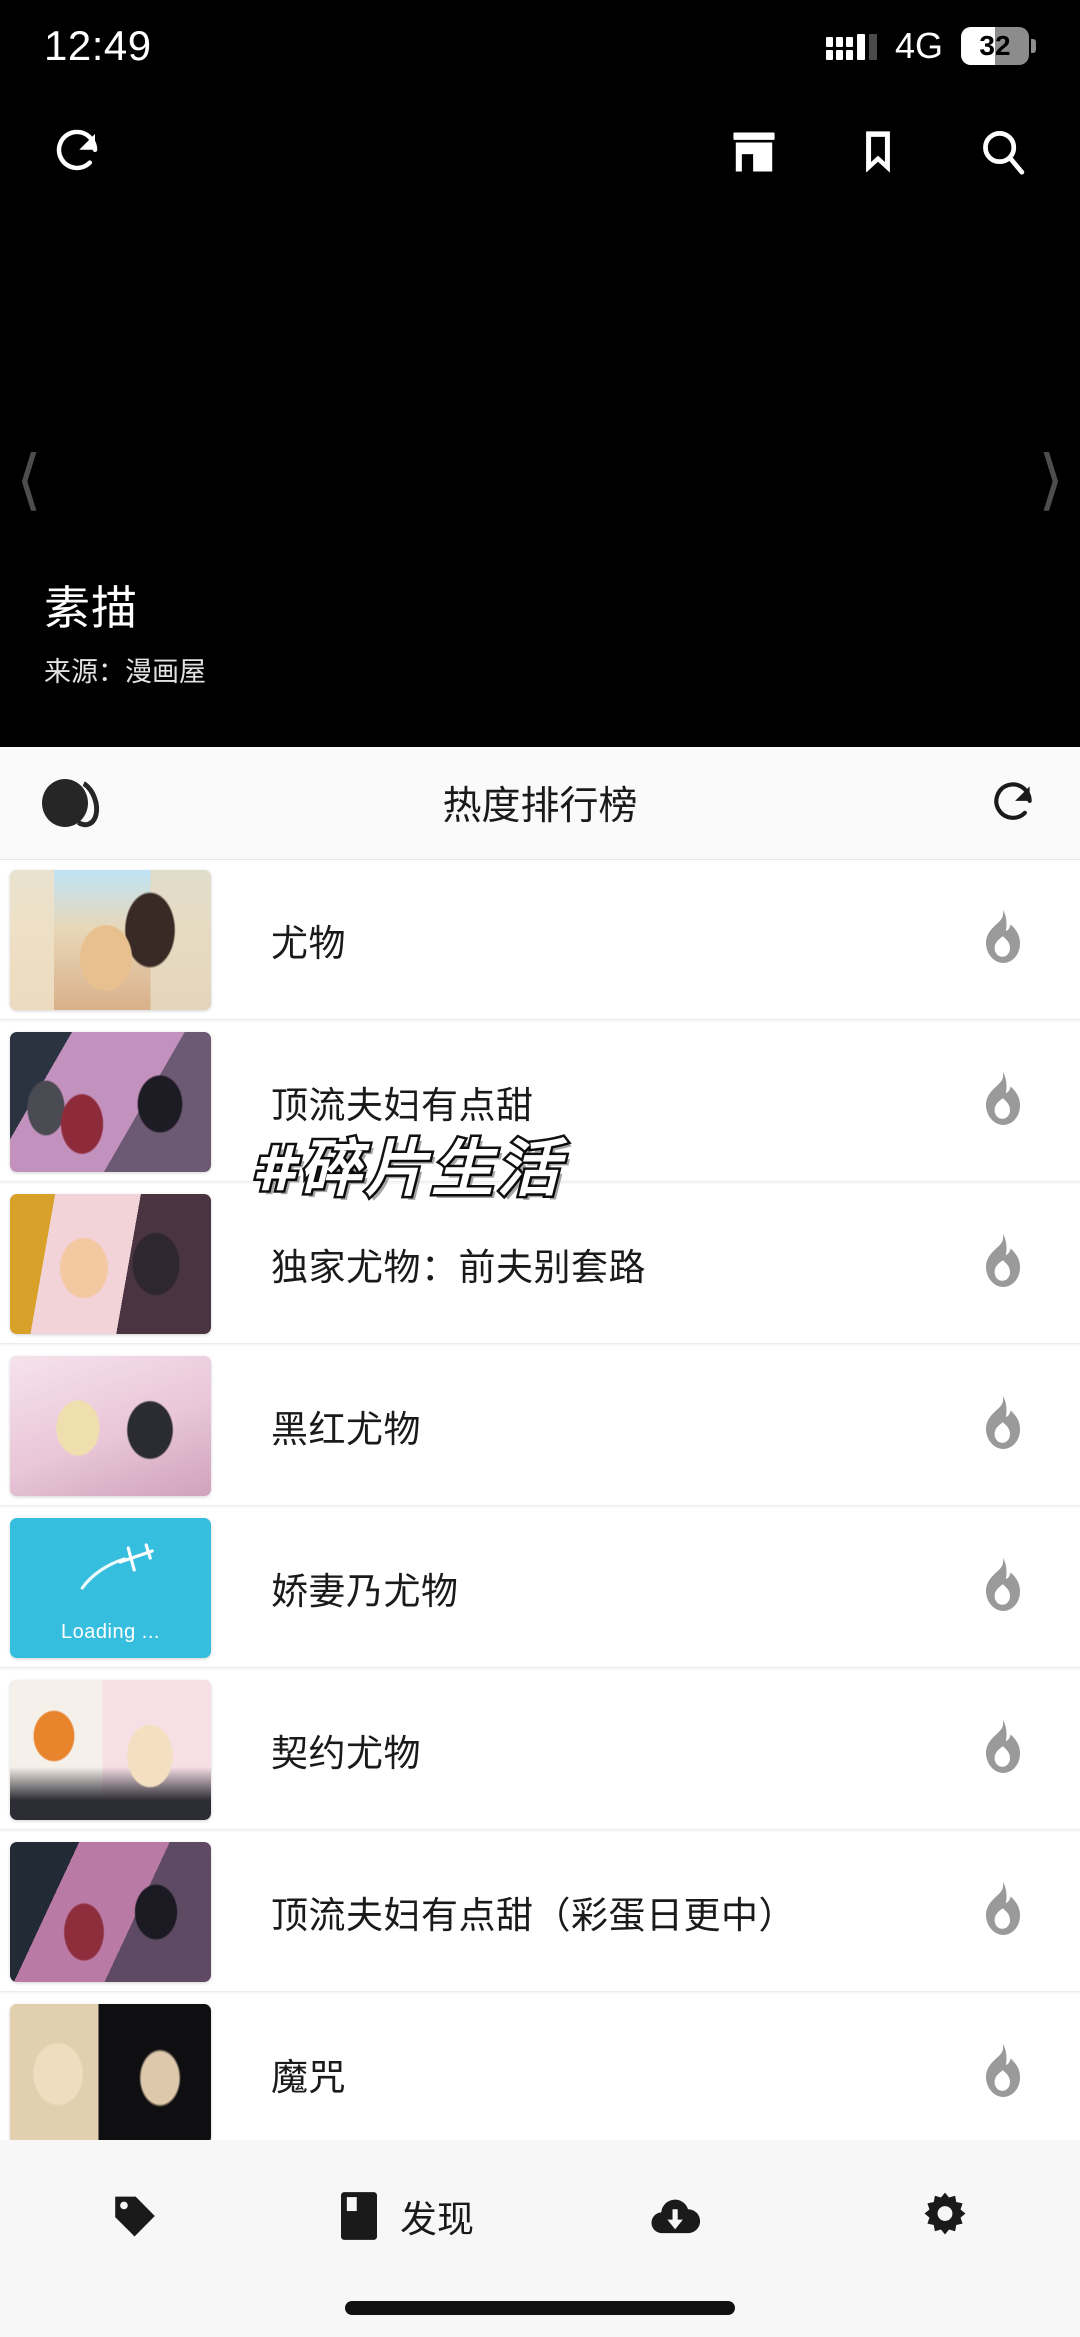 The image size is (1080, 2337). I want to click on hero-source: 来源：漫画屋, so click(125, 672).